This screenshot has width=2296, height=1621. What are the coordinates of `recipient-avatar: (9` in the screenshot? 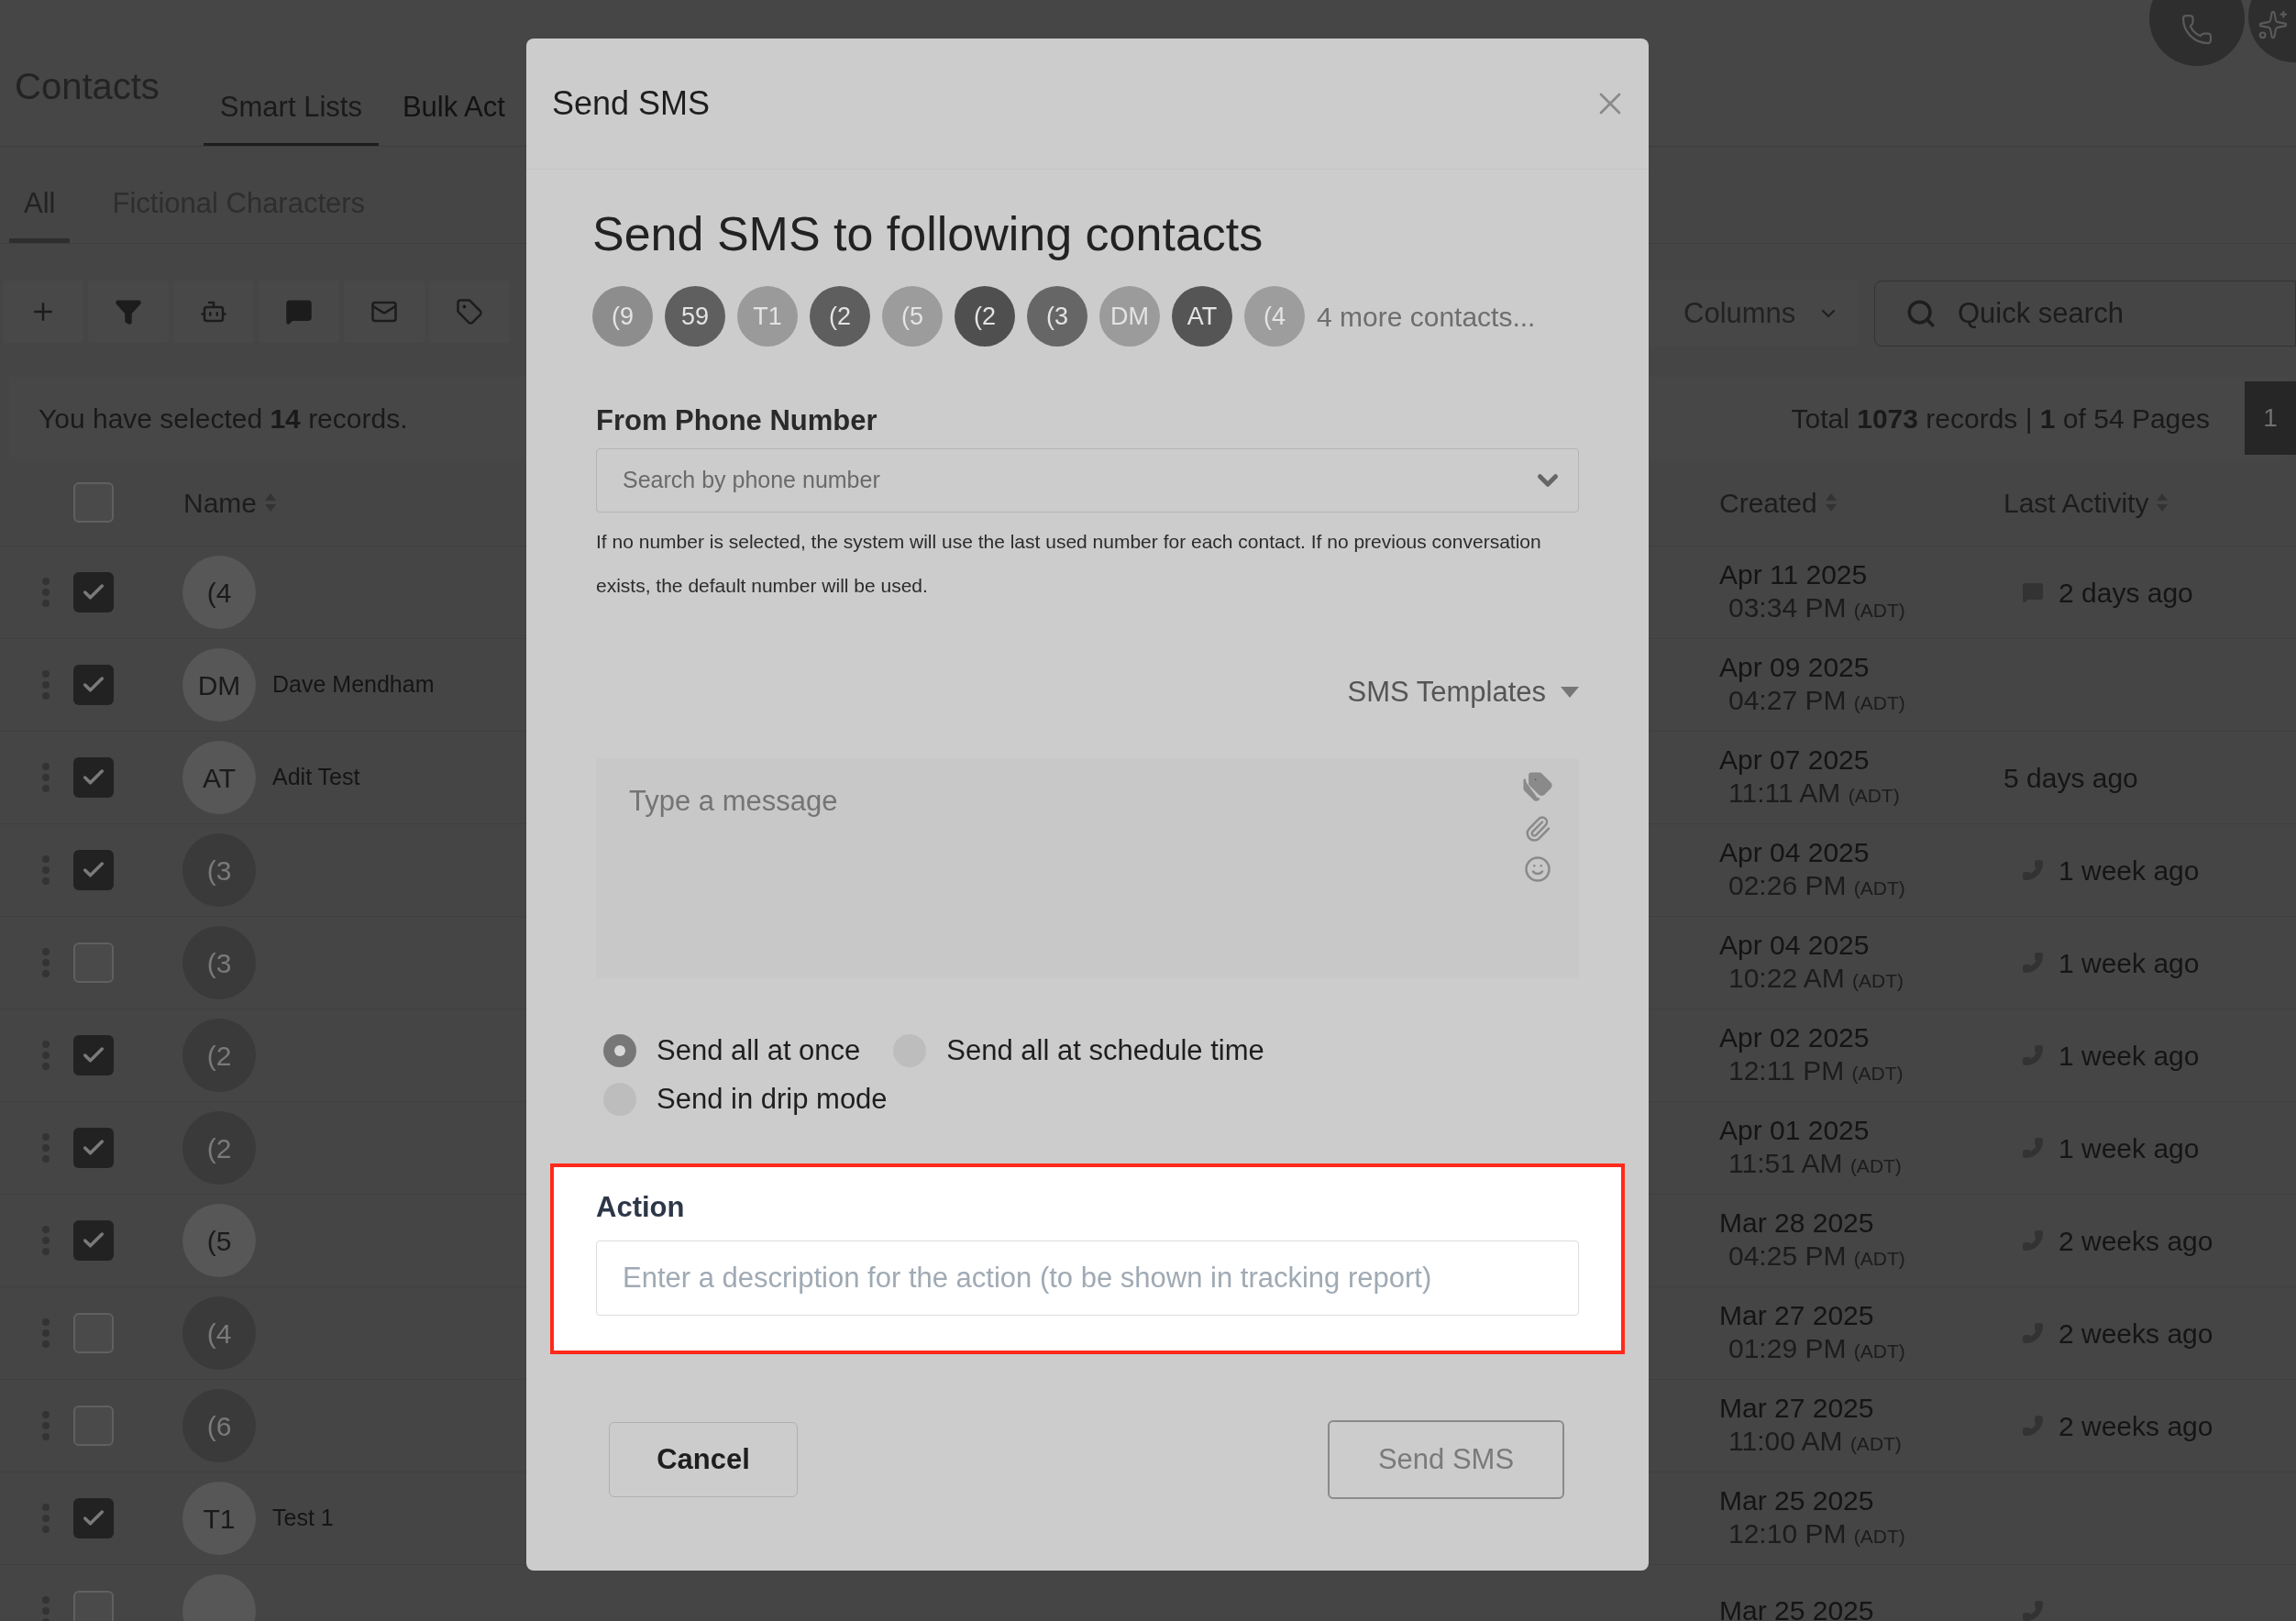 It's located at (622, 316).